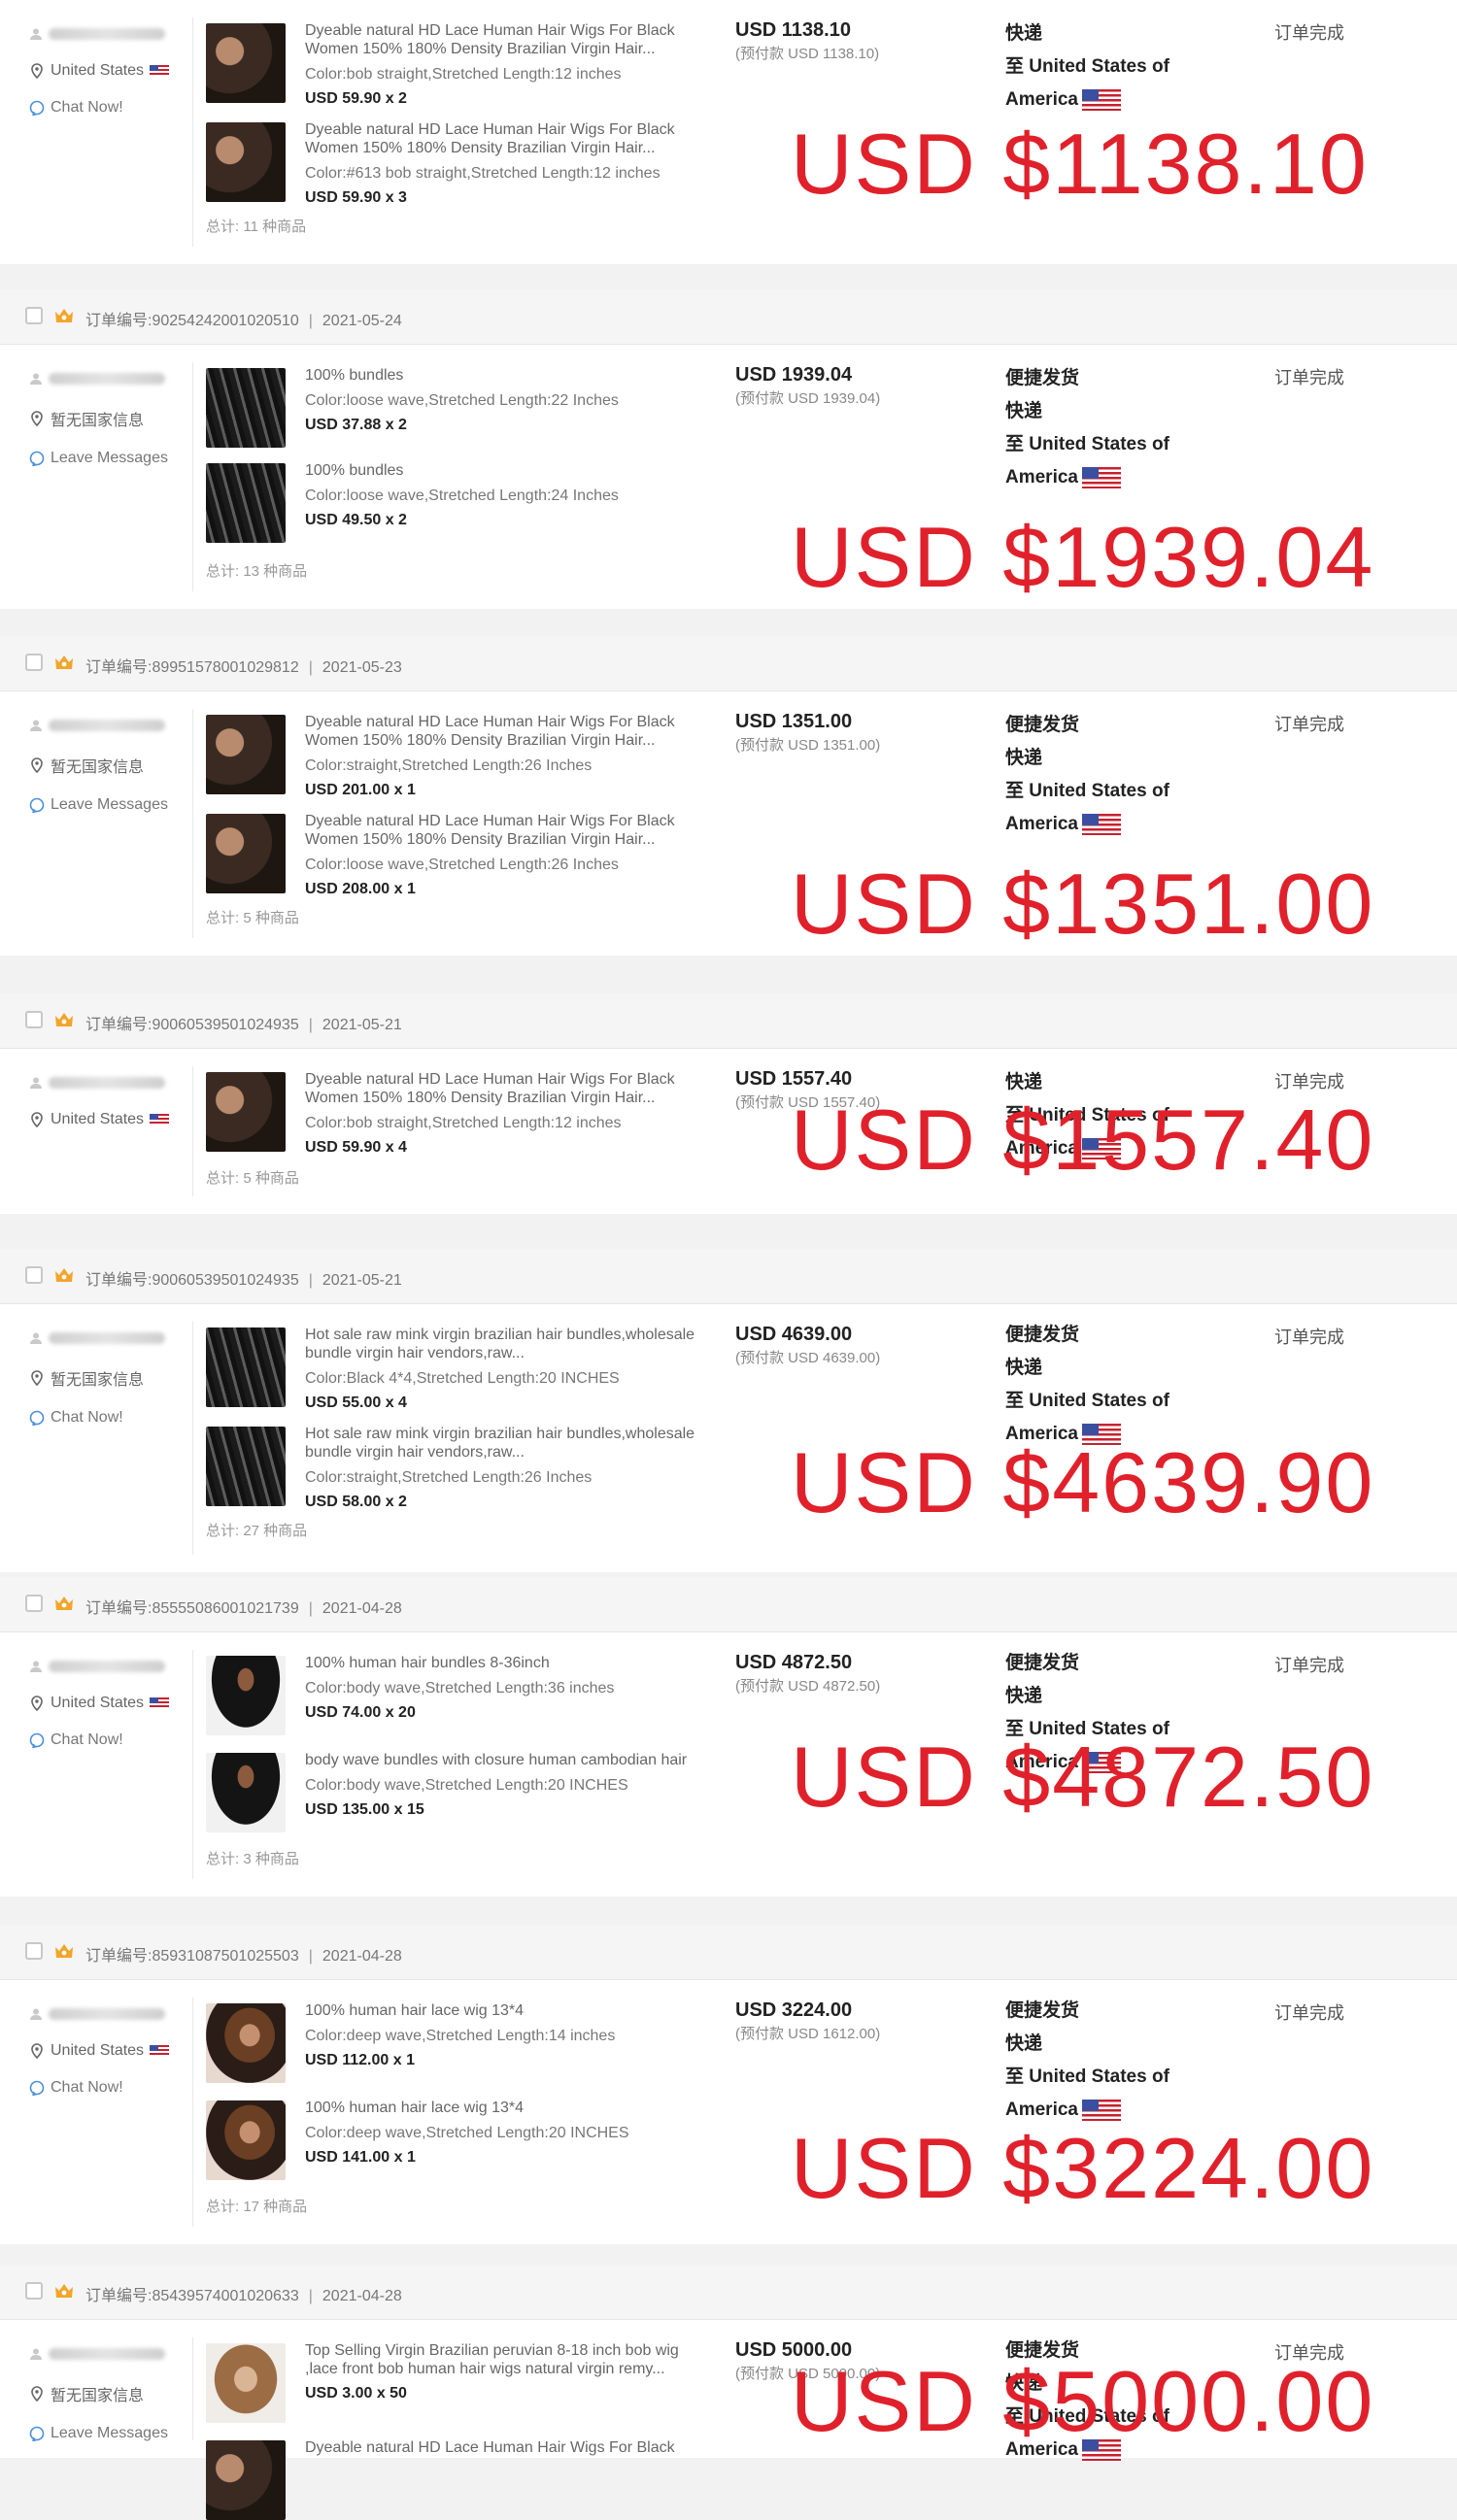  What do you see at coordinates (36, 1666) in the screenshot?
I see `user-icon` at bounding box center [36, 1666].